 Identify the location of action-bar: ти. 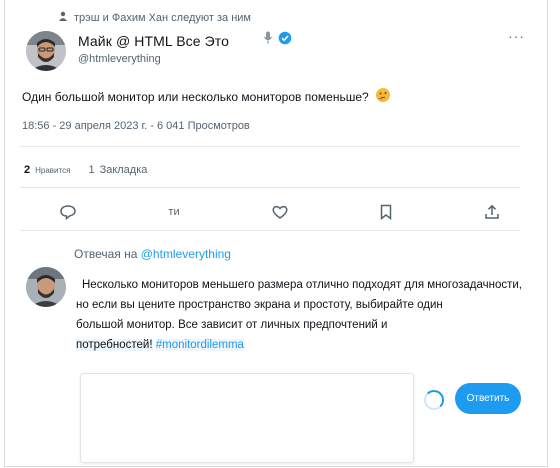
(280, 212).